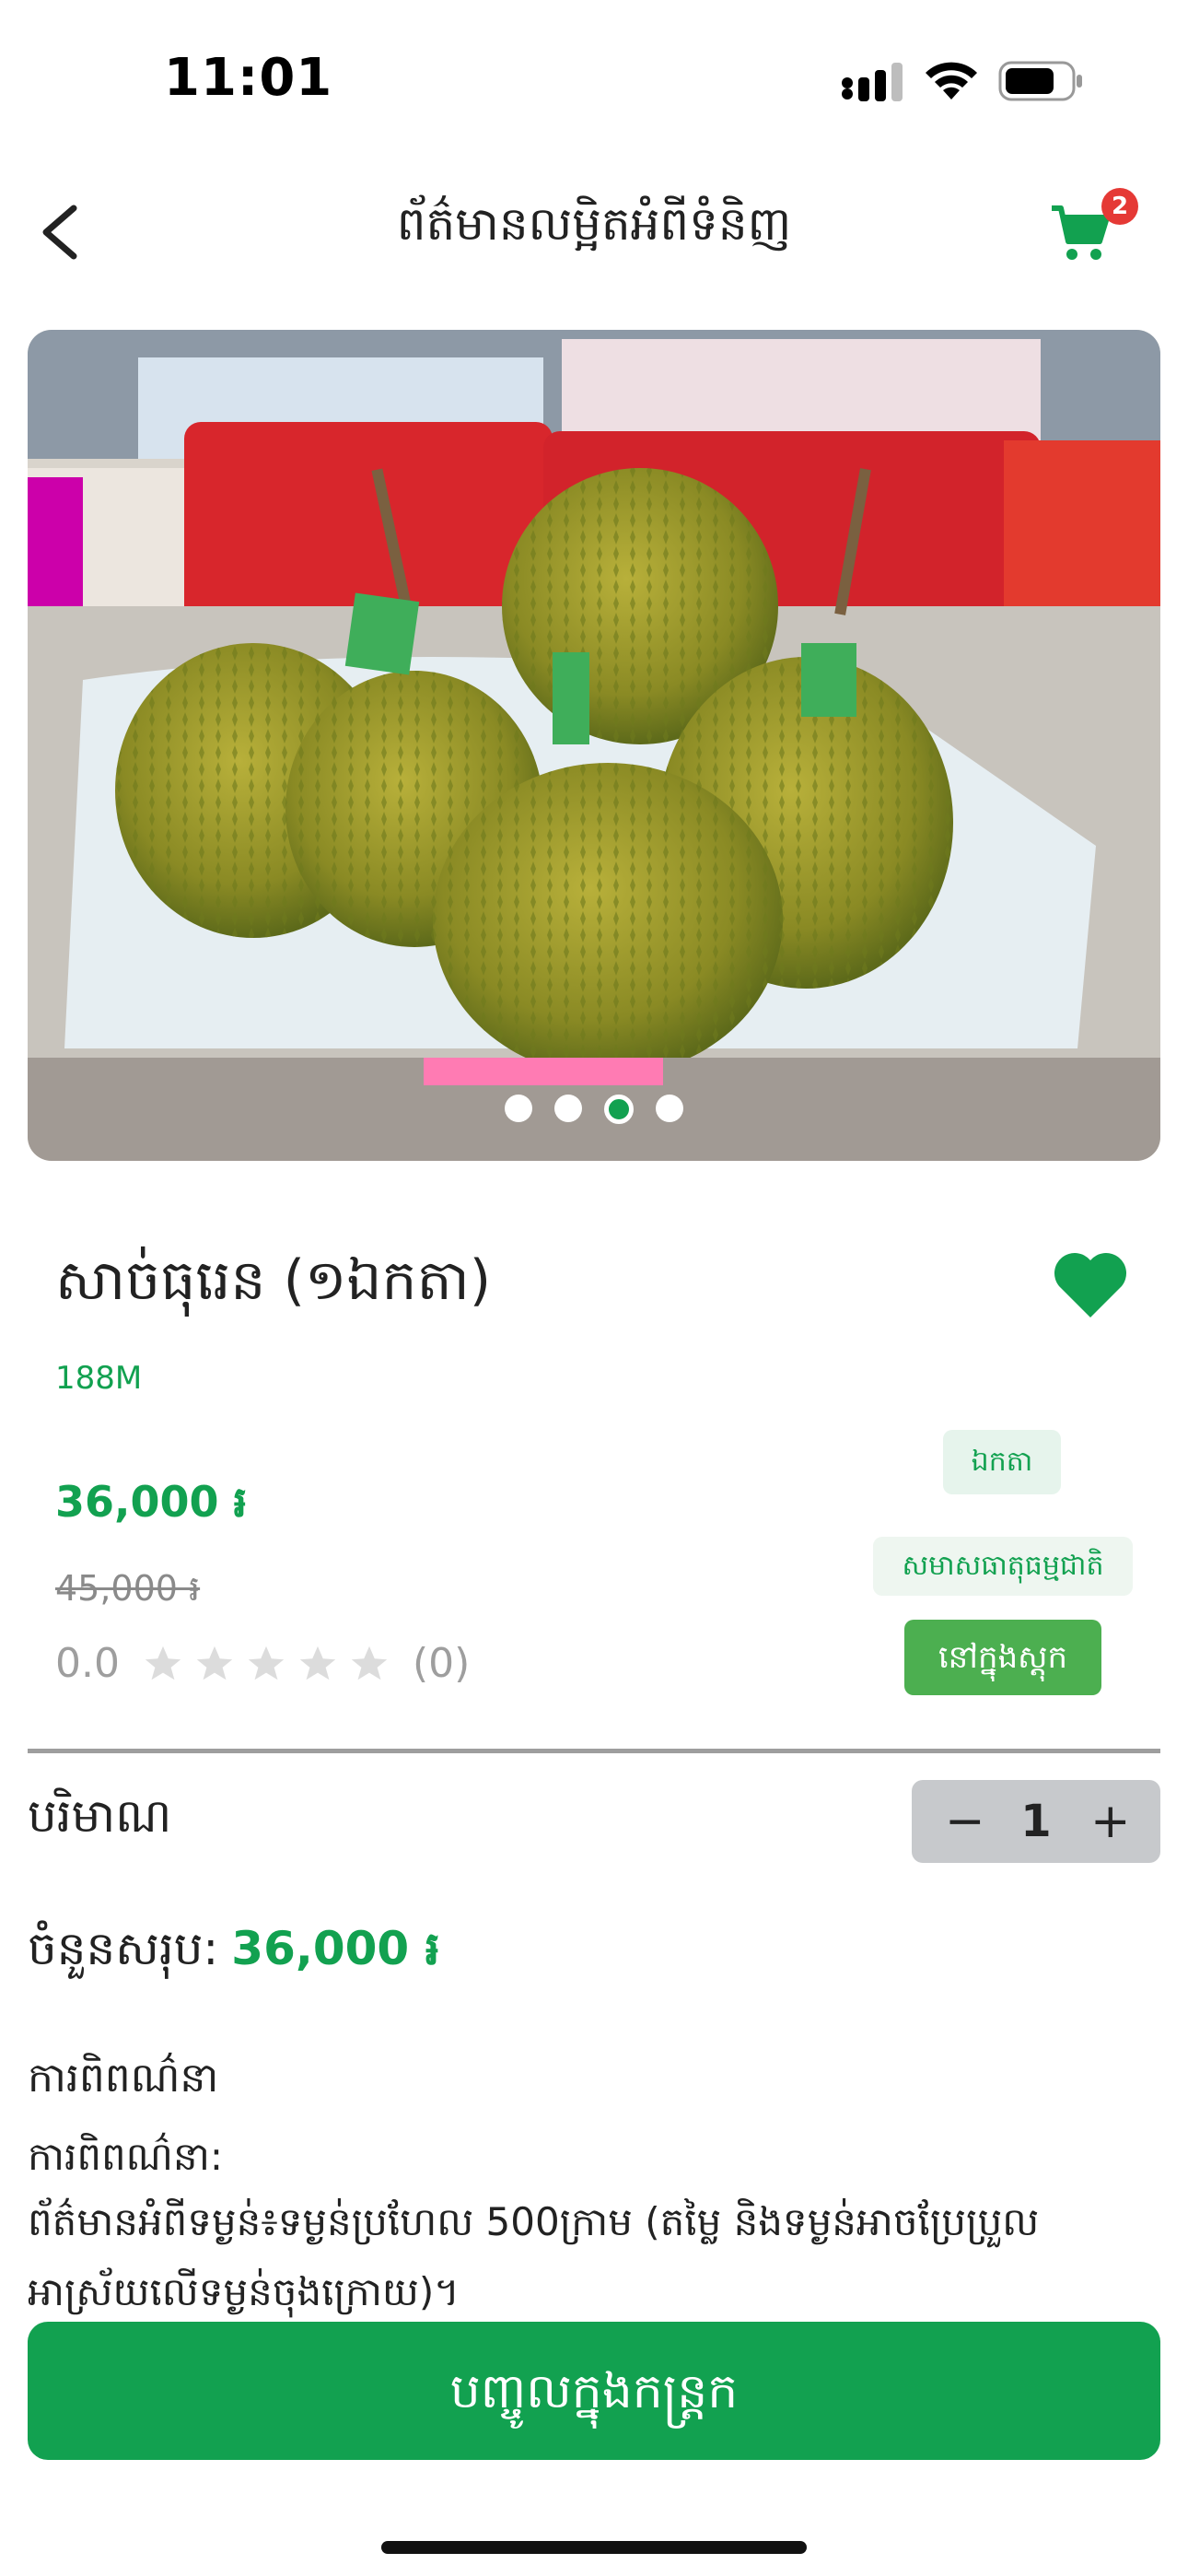  Describe the element at coordinates (1091, 1285) in the screenshot. I see `favorite-heart-icon` at that location.